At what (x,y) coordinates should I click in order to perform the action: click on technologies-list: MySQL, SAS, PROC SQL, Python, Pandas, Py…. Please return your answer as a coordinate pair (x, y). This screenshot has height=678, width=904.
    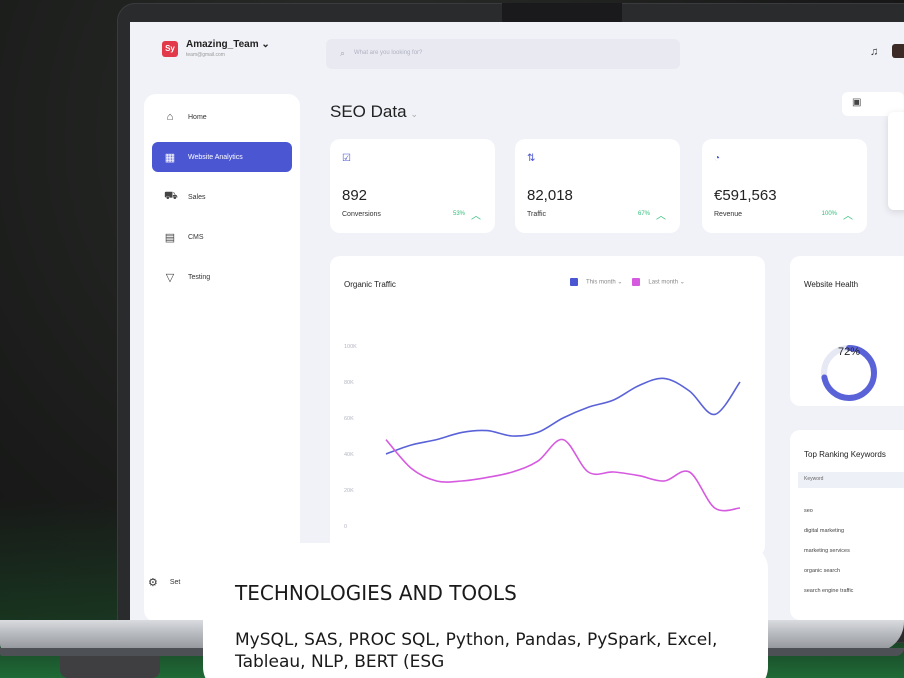
    Looking at the image, I should click on (476, 651).